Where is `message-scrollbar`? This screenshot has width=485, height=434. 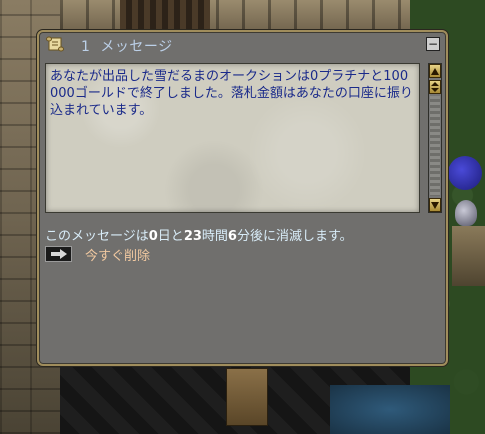
message-scrollbar is located at coordinates (435, 138).